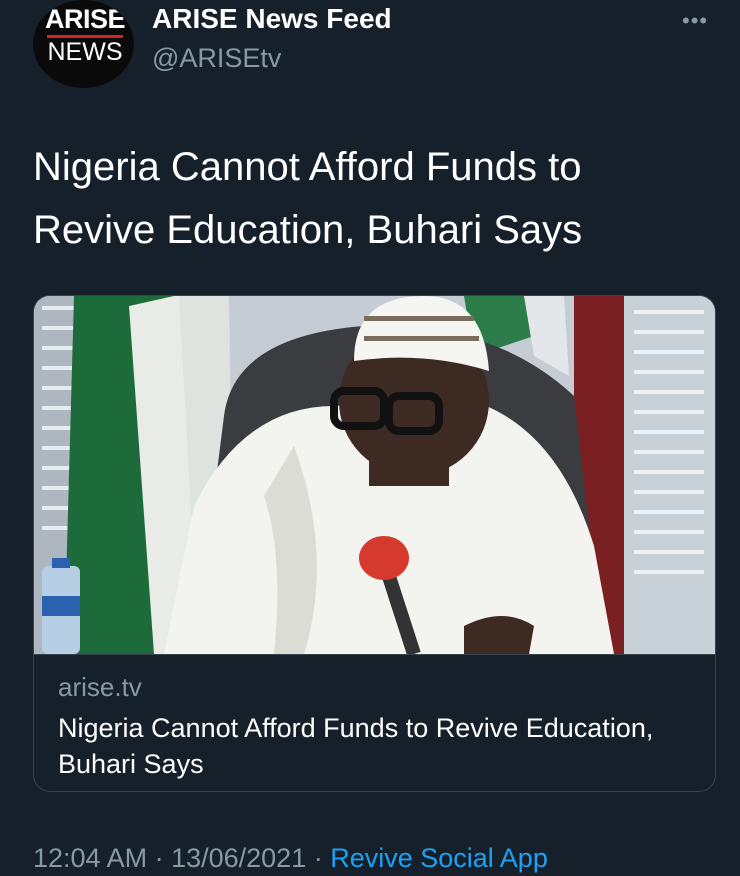 This screenshot has height=876, width=740. What do you see at coordinates (216, 58) in the screenshot?
I see `user-handle: @ARISEtv` at bounding box center [216, 58].